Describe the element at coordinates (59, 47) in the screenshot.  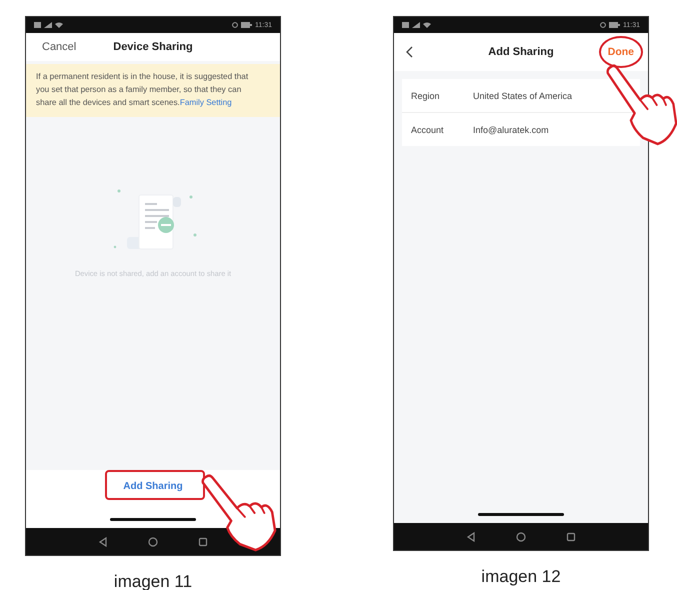
I see `cancel-button: Cancel` at that location.